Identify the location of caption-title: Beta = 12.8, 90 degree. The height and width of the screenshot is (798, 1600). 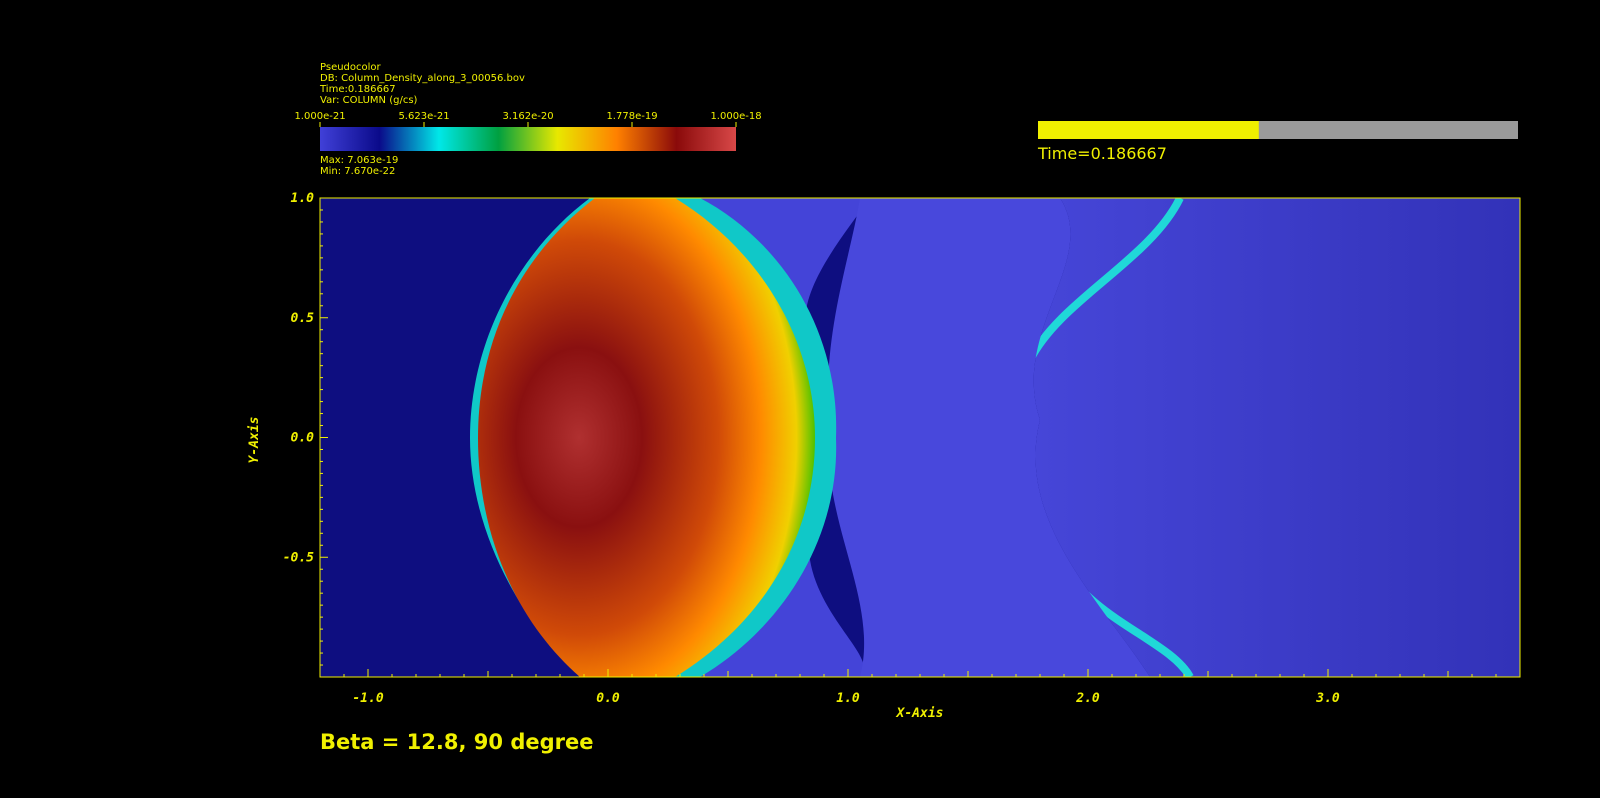
(457, 742).